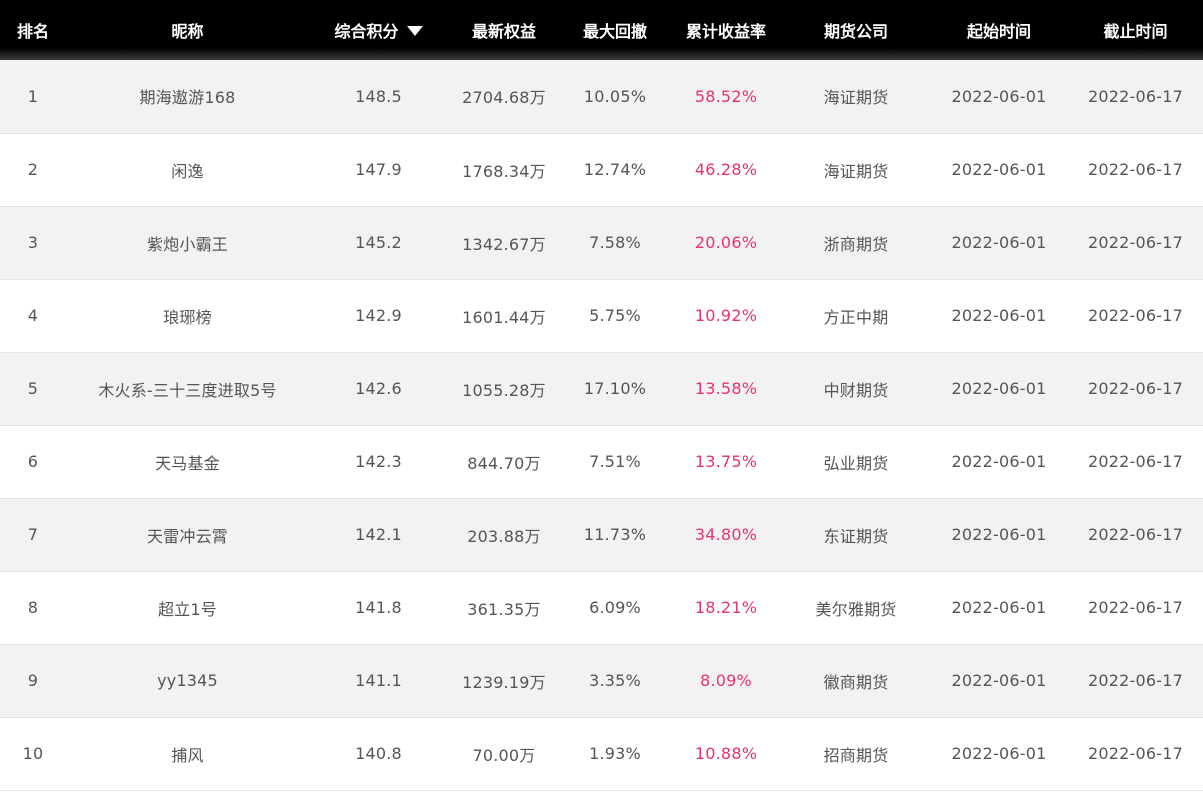  What do you see at coordinates (726, 30) in the screenshot?
I see `header-return: 累计收益率` at bounding box center [726, 30].